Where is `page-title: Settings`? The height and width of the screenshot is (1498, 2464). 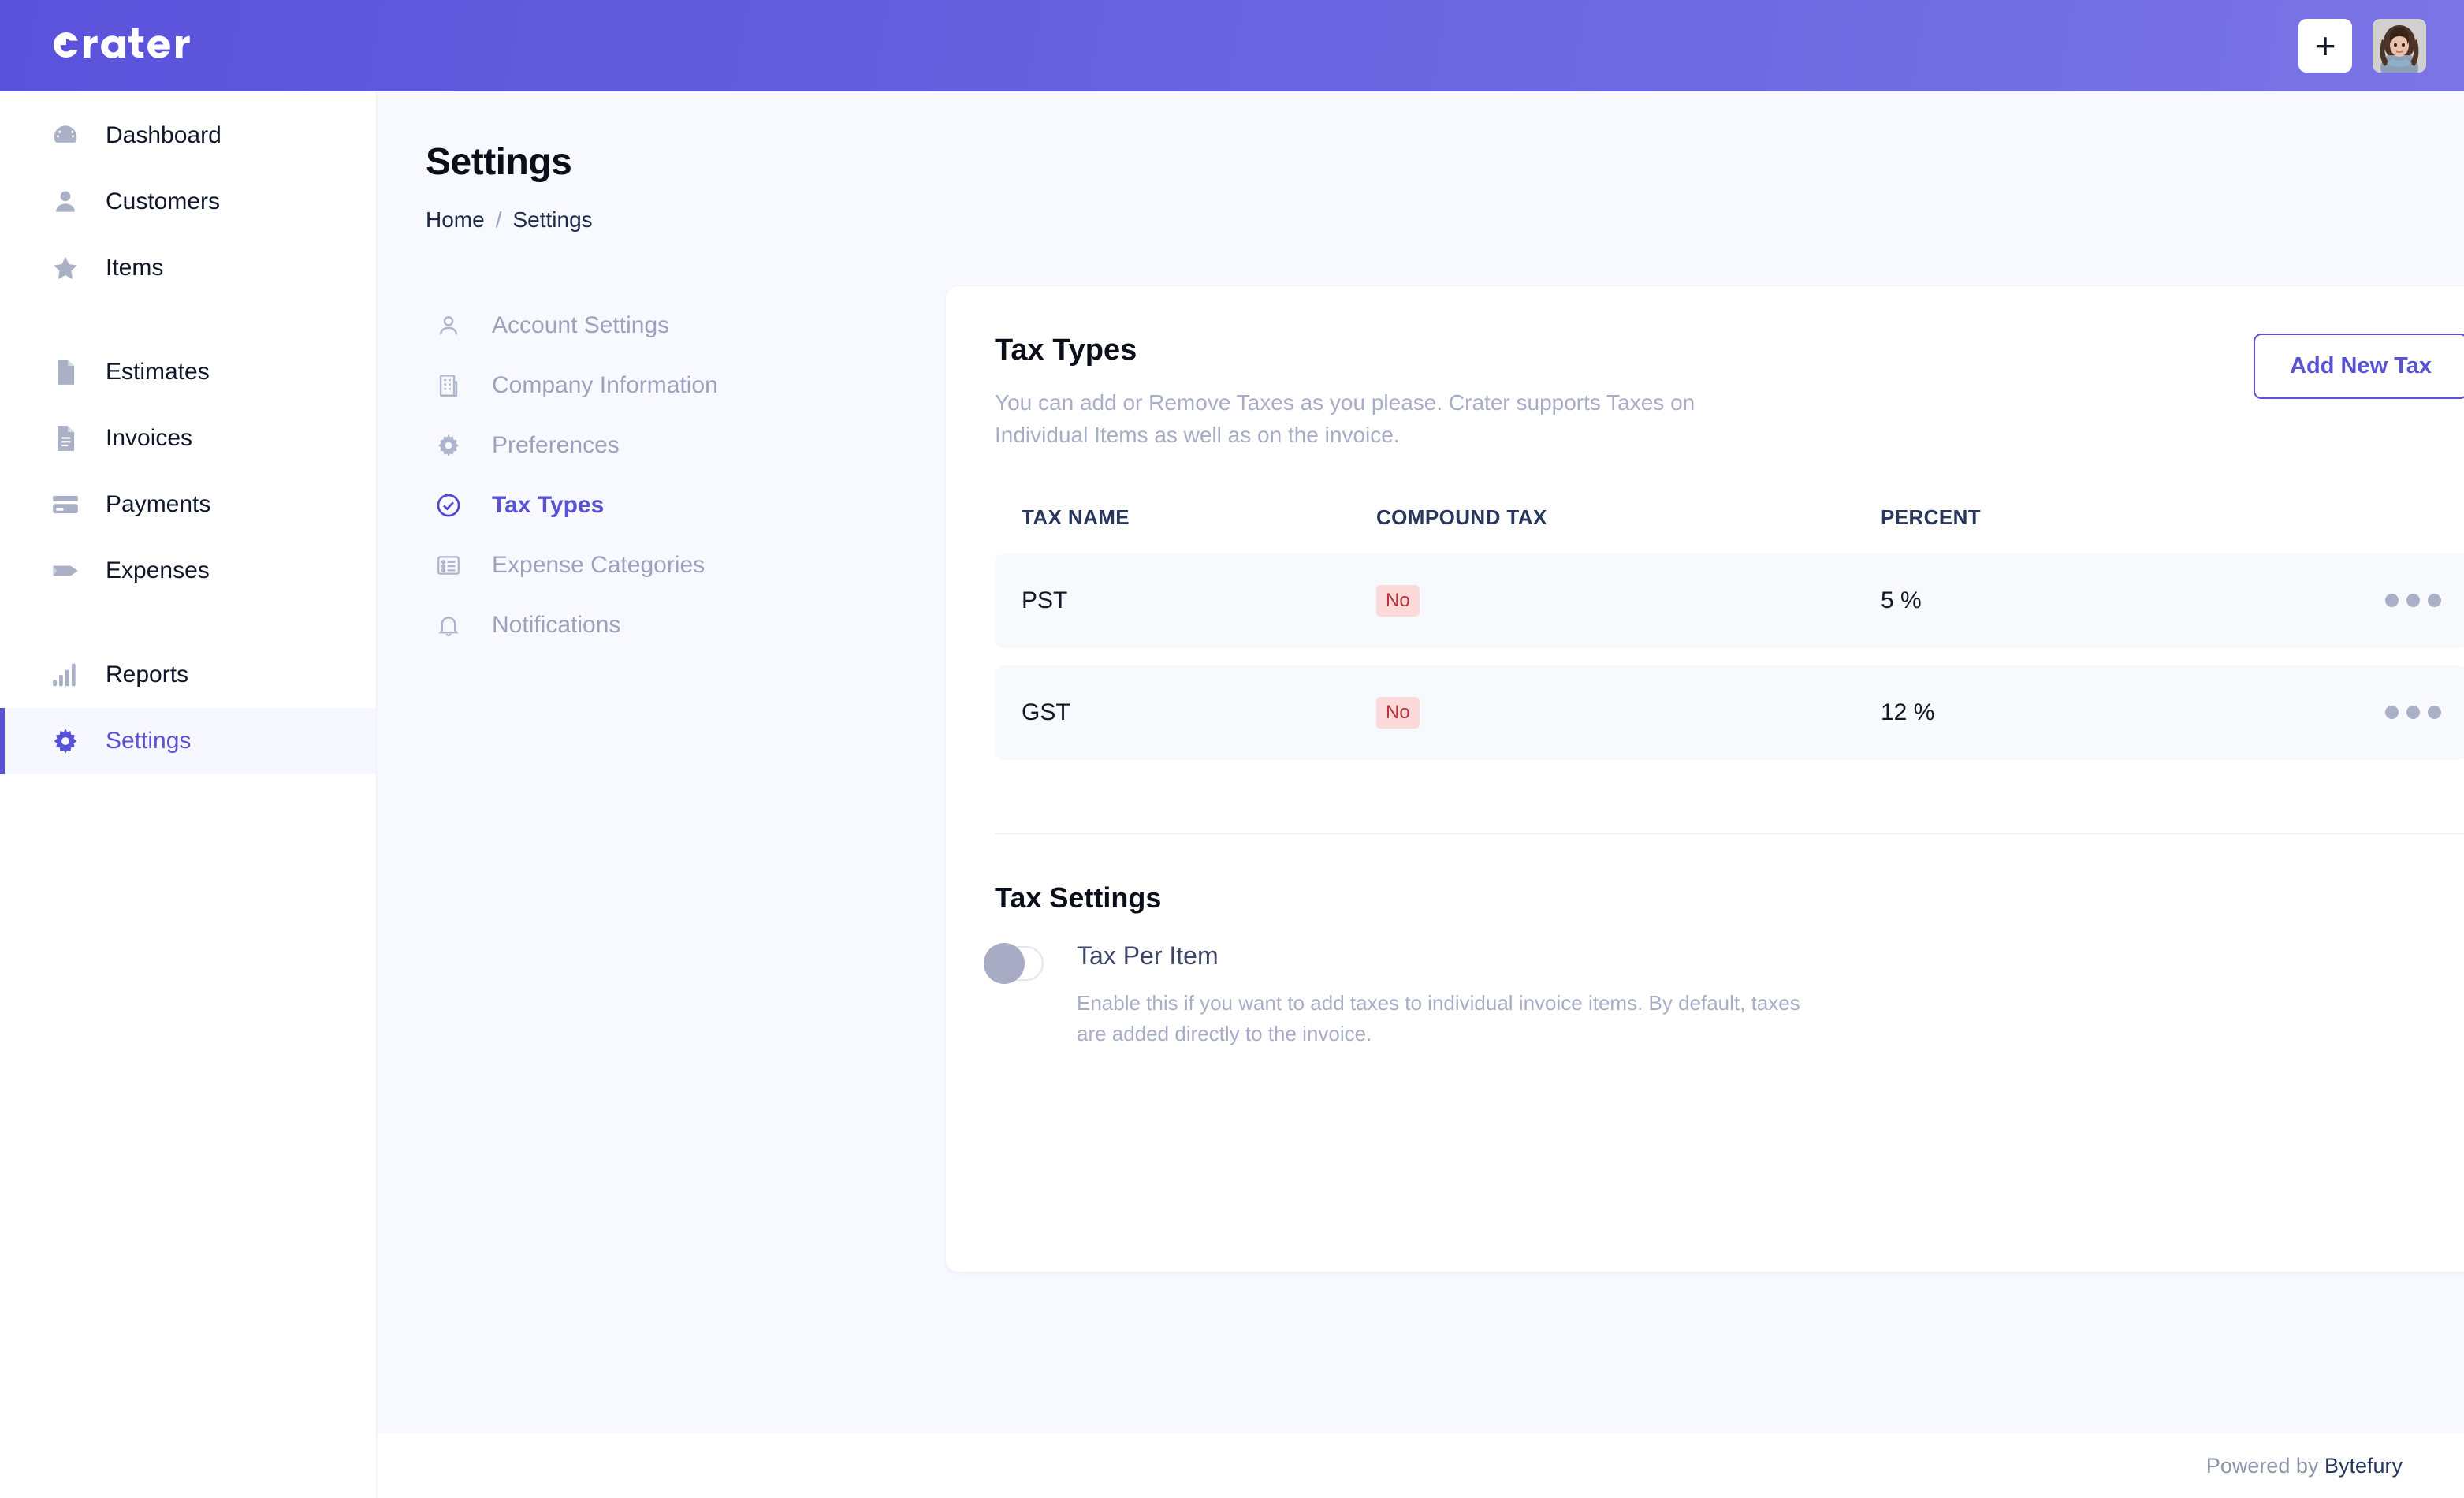
page-title: Settings is located at coordinates (499, 162).